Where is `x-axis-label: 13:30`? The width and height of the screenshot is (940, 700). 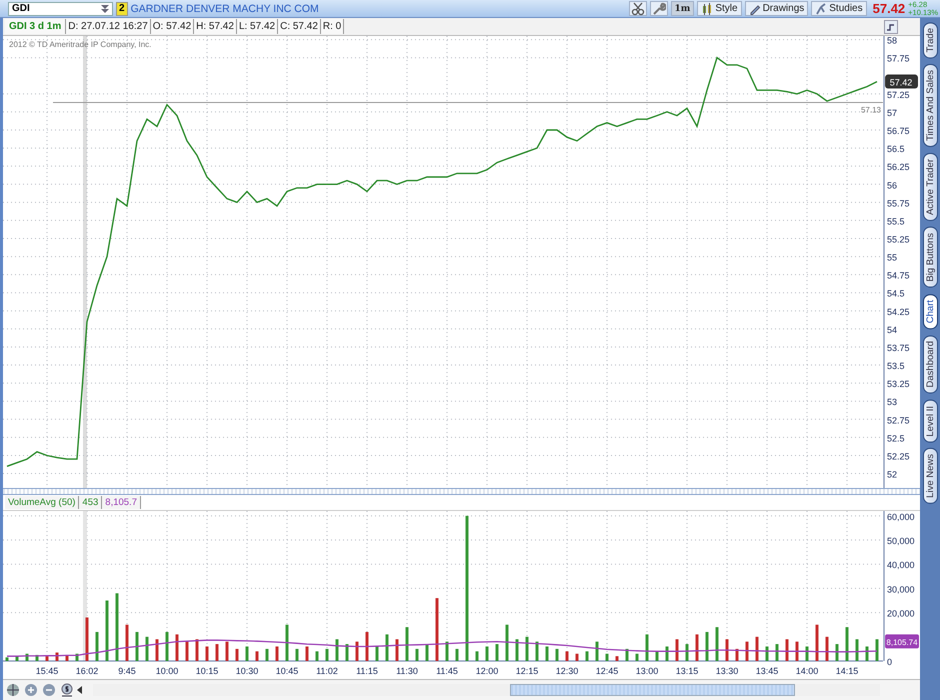
x-axis-label: 13:30 is located at coordinates (727, 671).